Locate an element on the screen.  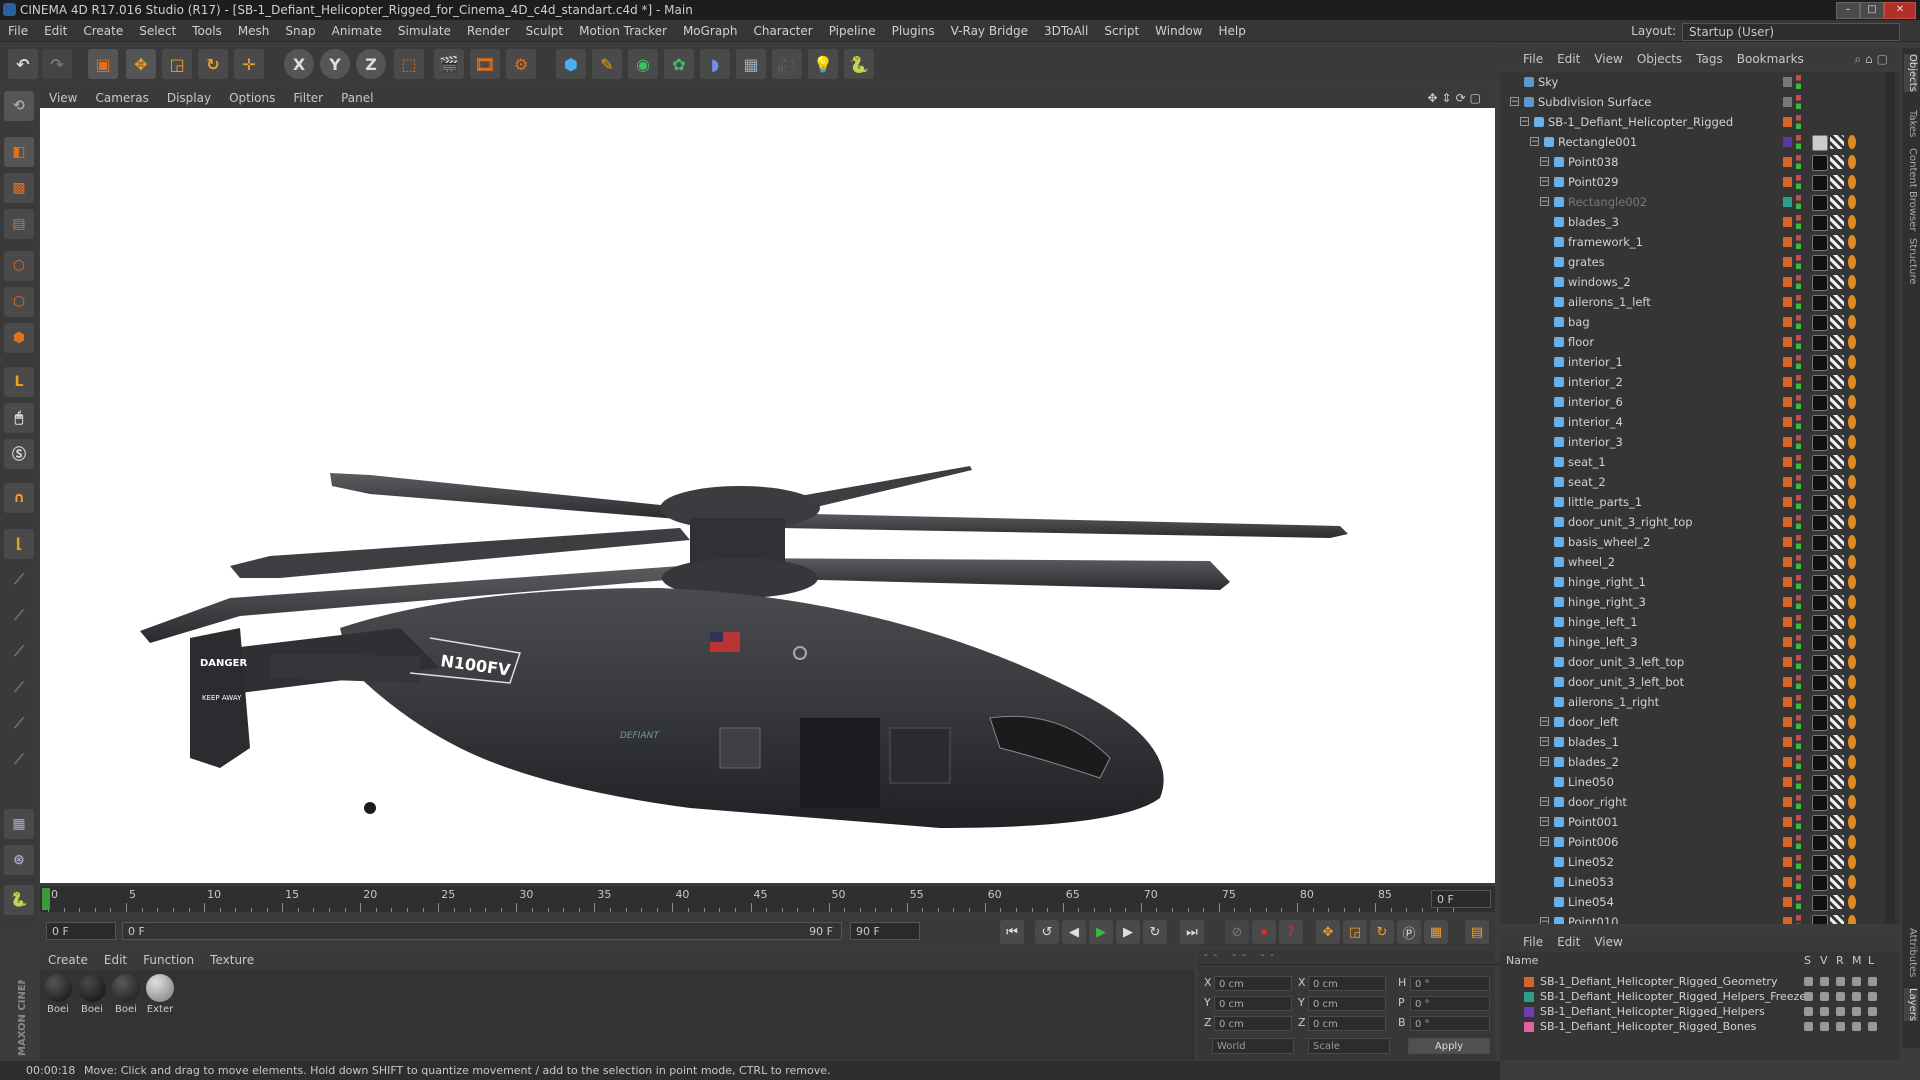
previous-key-icon: ↺ is located at coordinates (1047, 932).